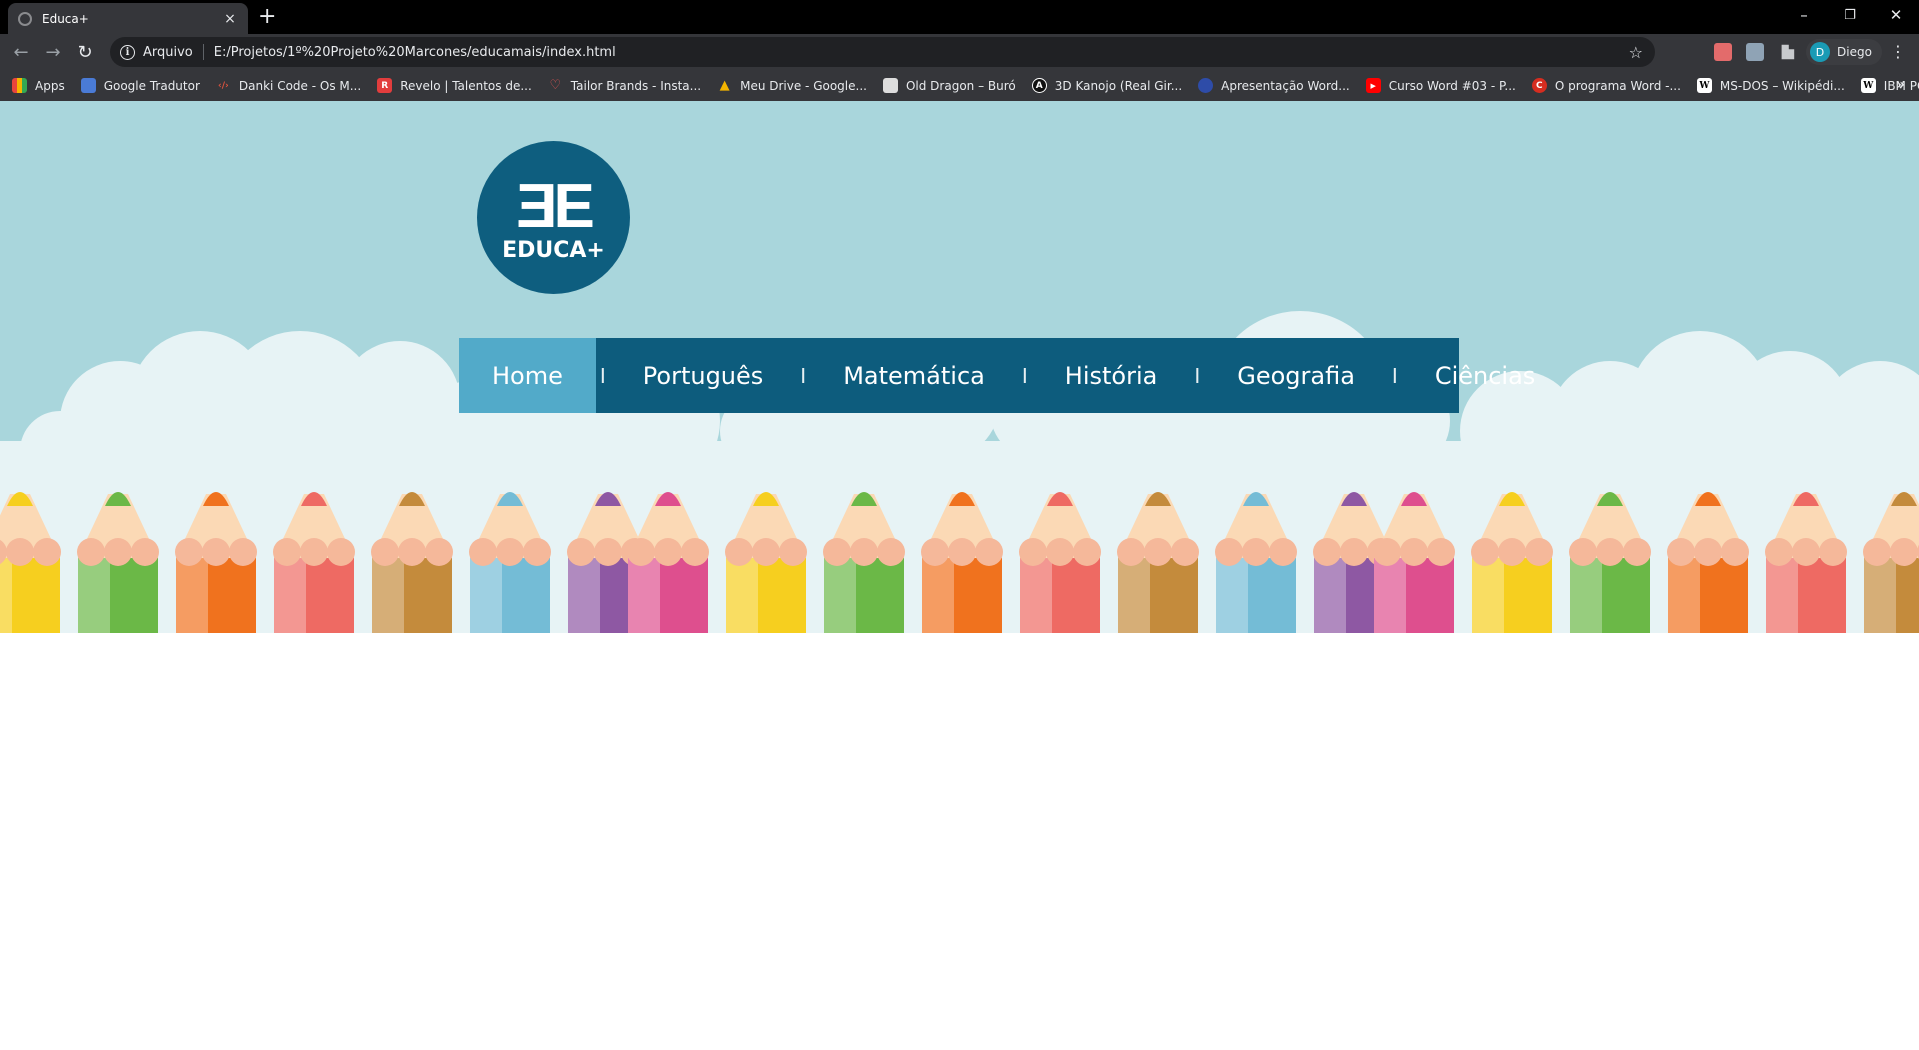 This screenshot has width=1919, height=1050. What do you see at coordinates (1206, 85) in the screenshot?
I see `globe-icon` at bounding box center [1206, 85].